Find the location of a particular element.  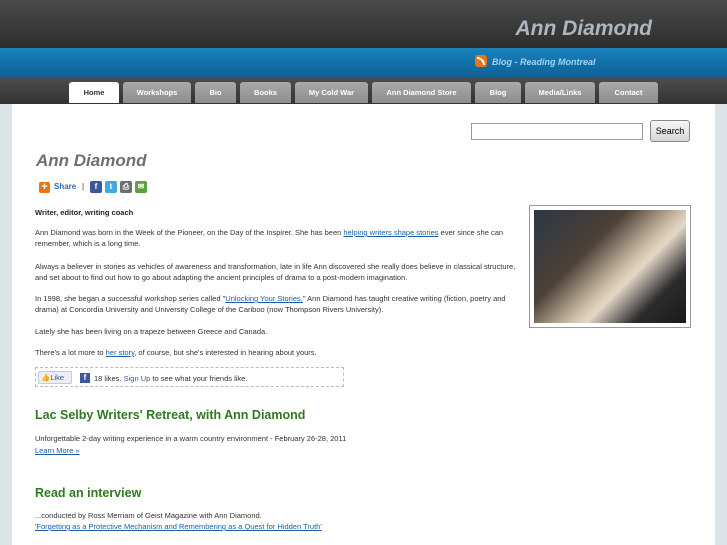

tab-my-cold-war: My Cold War is located at coordinates (331, 92).